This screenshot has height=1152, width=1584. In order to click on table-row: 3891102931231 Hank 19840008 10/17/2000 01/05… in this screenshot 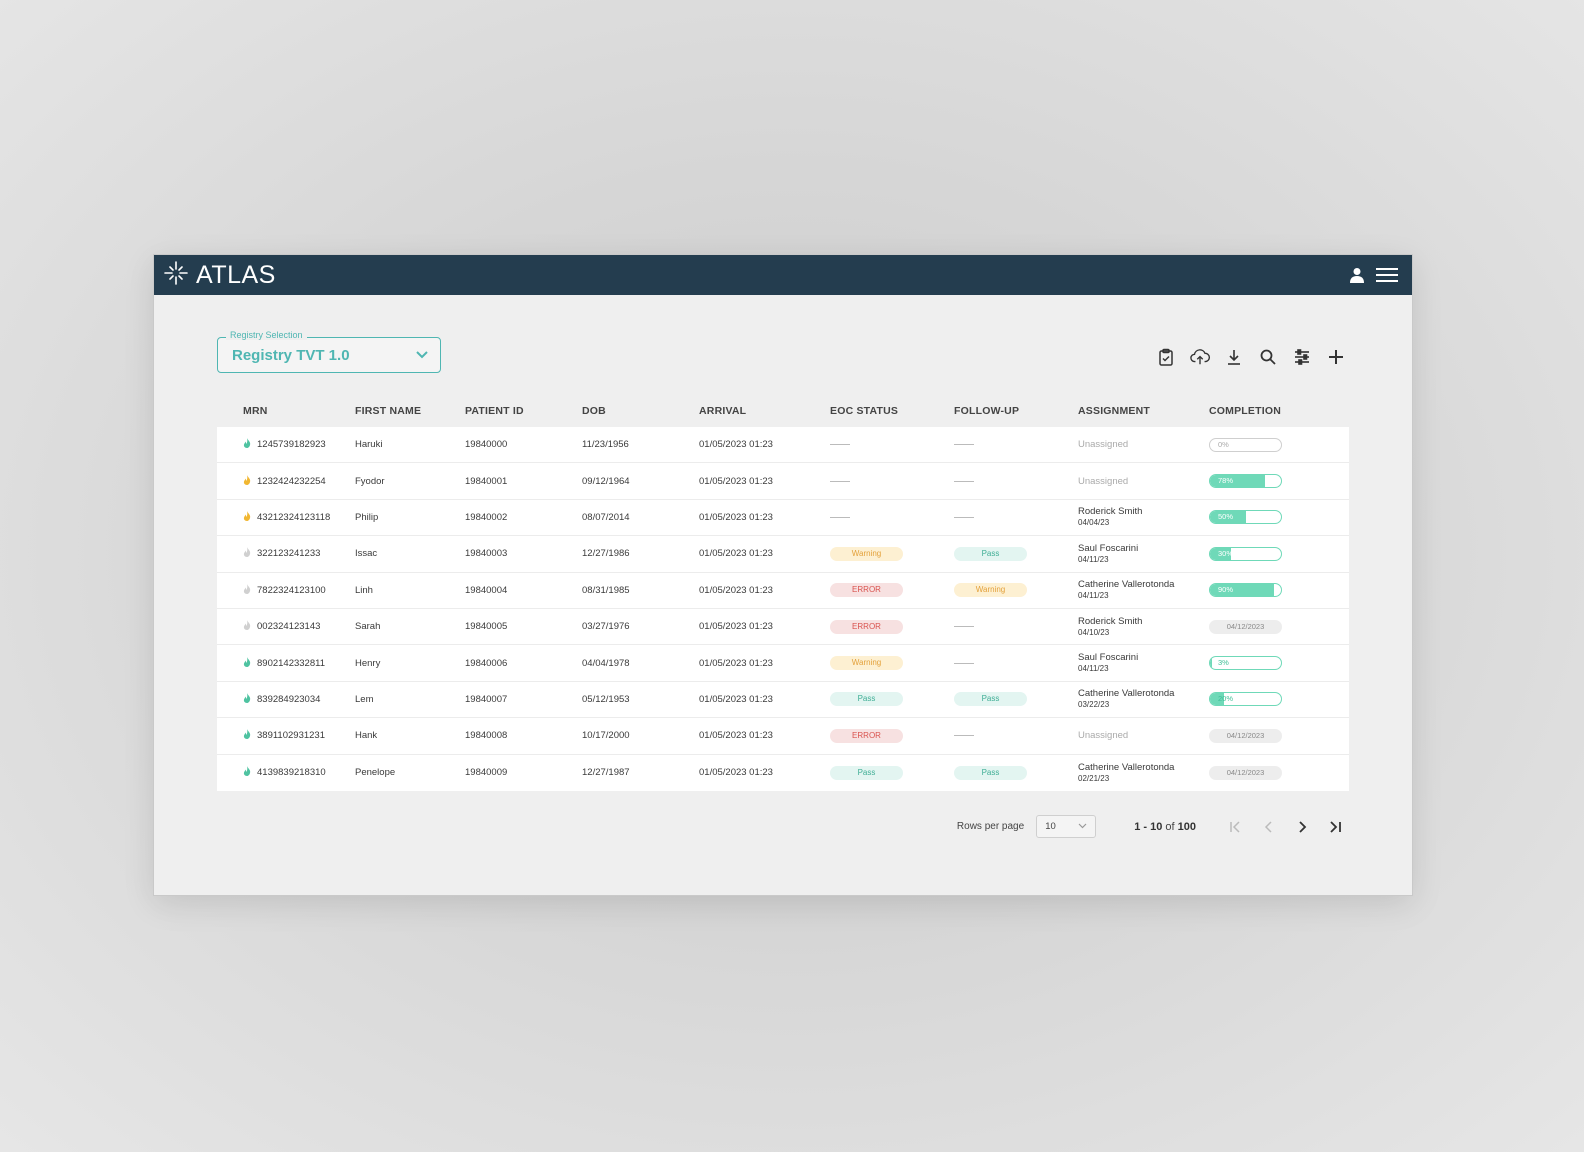, I will do `click(783, 736)`.